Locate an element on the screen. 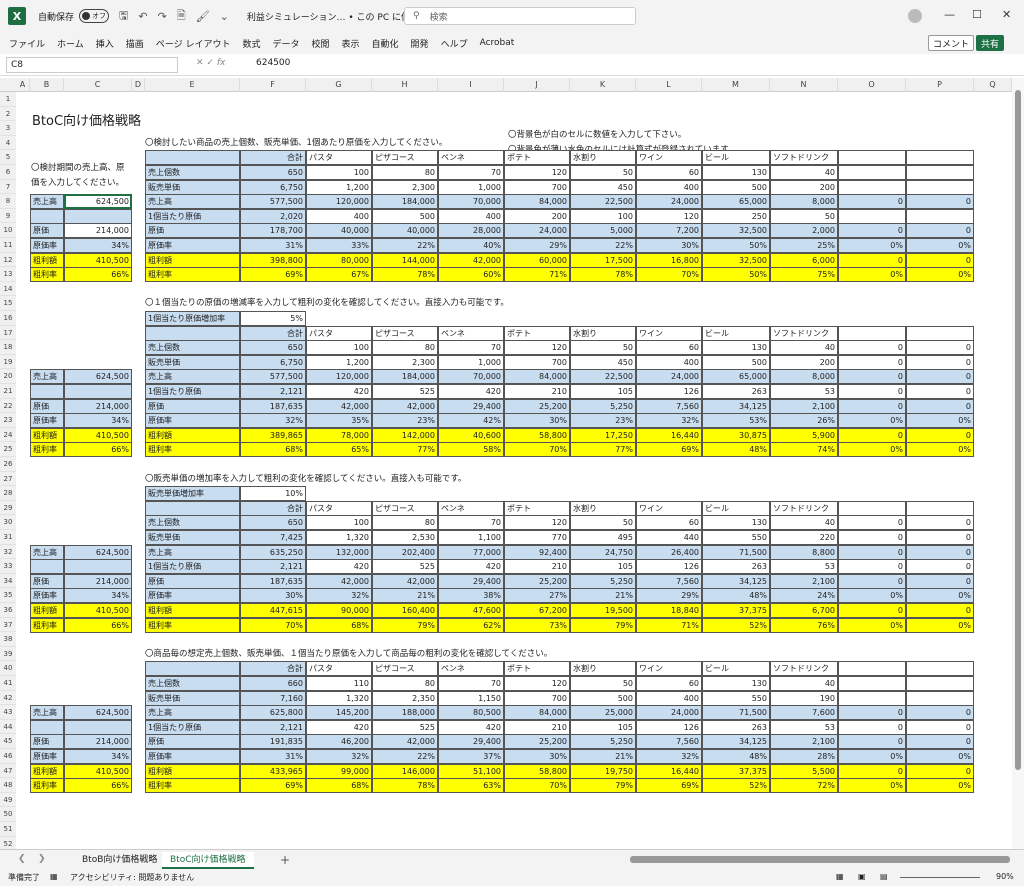 The image size is (1024, 886). left-label: 原価率 is located at coordinates (47, 421).